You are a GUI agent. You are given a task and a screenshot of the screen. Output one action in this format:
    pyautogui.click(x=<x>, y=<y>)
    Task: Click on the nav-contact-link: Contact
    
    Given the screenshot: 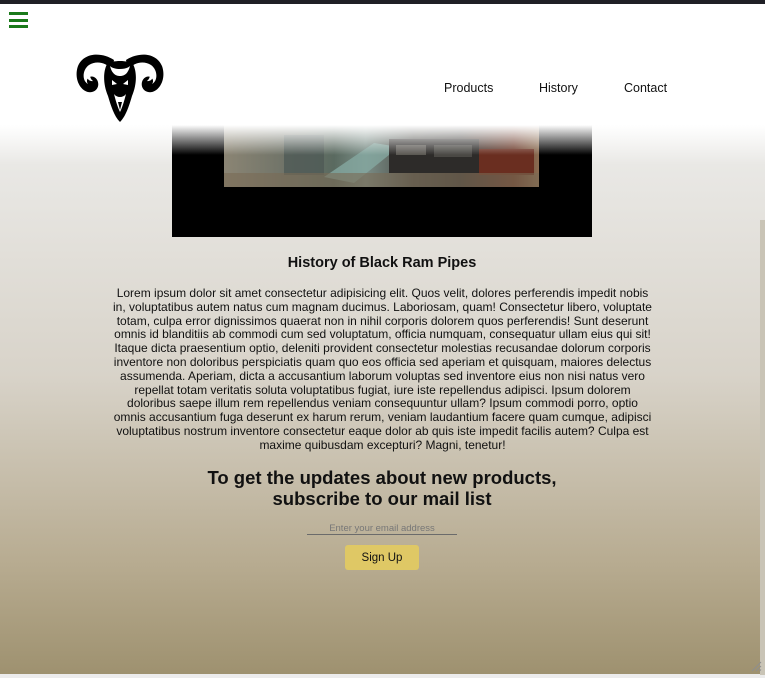 What is the action you would take?
    pyautogui.click(x=645, y=88)
    